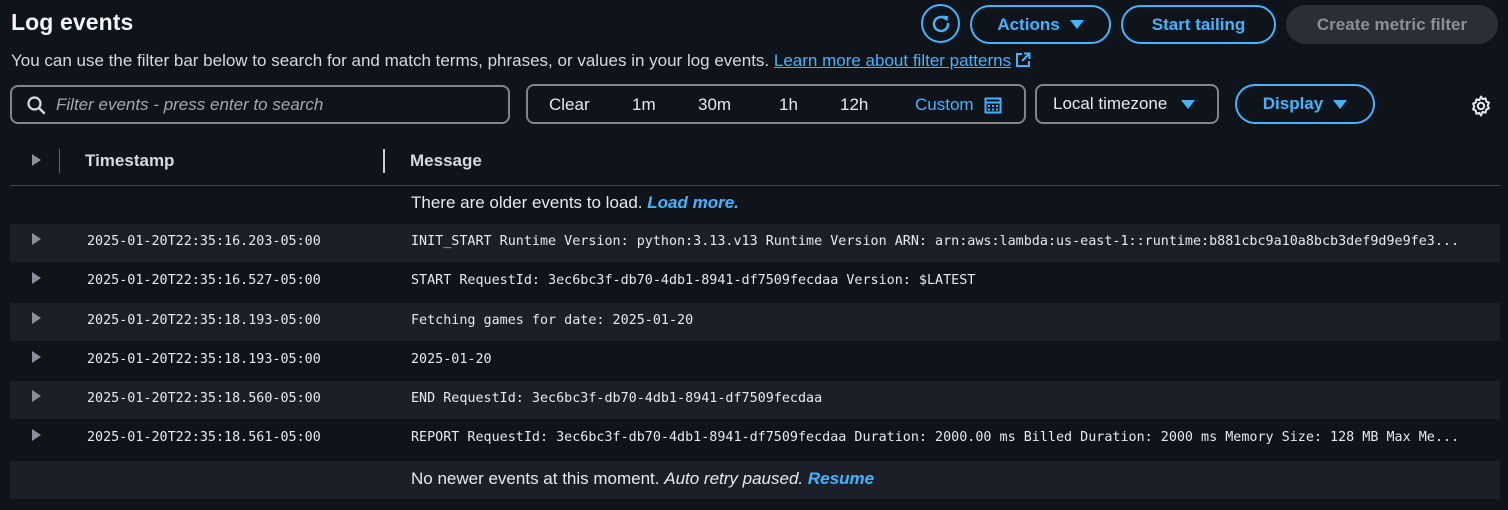 This screenshot has height=510, width=1508. What do you see at coordinates (204, 437) in the screenshot?
I see `row-timestamp: 2025-01-20T22:35:18.561-05:00` at bounding box center [204, 437].